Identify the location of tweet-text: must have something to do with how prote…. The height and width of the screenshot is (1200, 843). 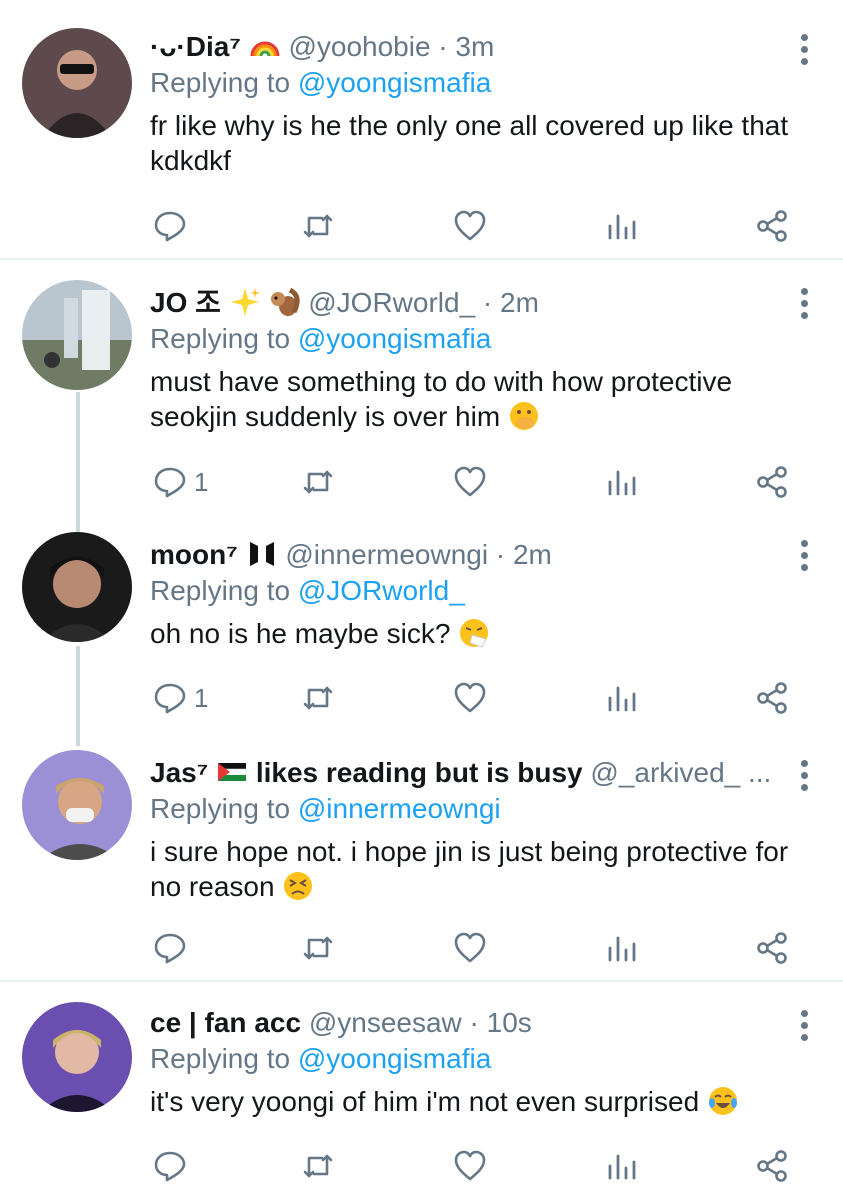
(475, 399).